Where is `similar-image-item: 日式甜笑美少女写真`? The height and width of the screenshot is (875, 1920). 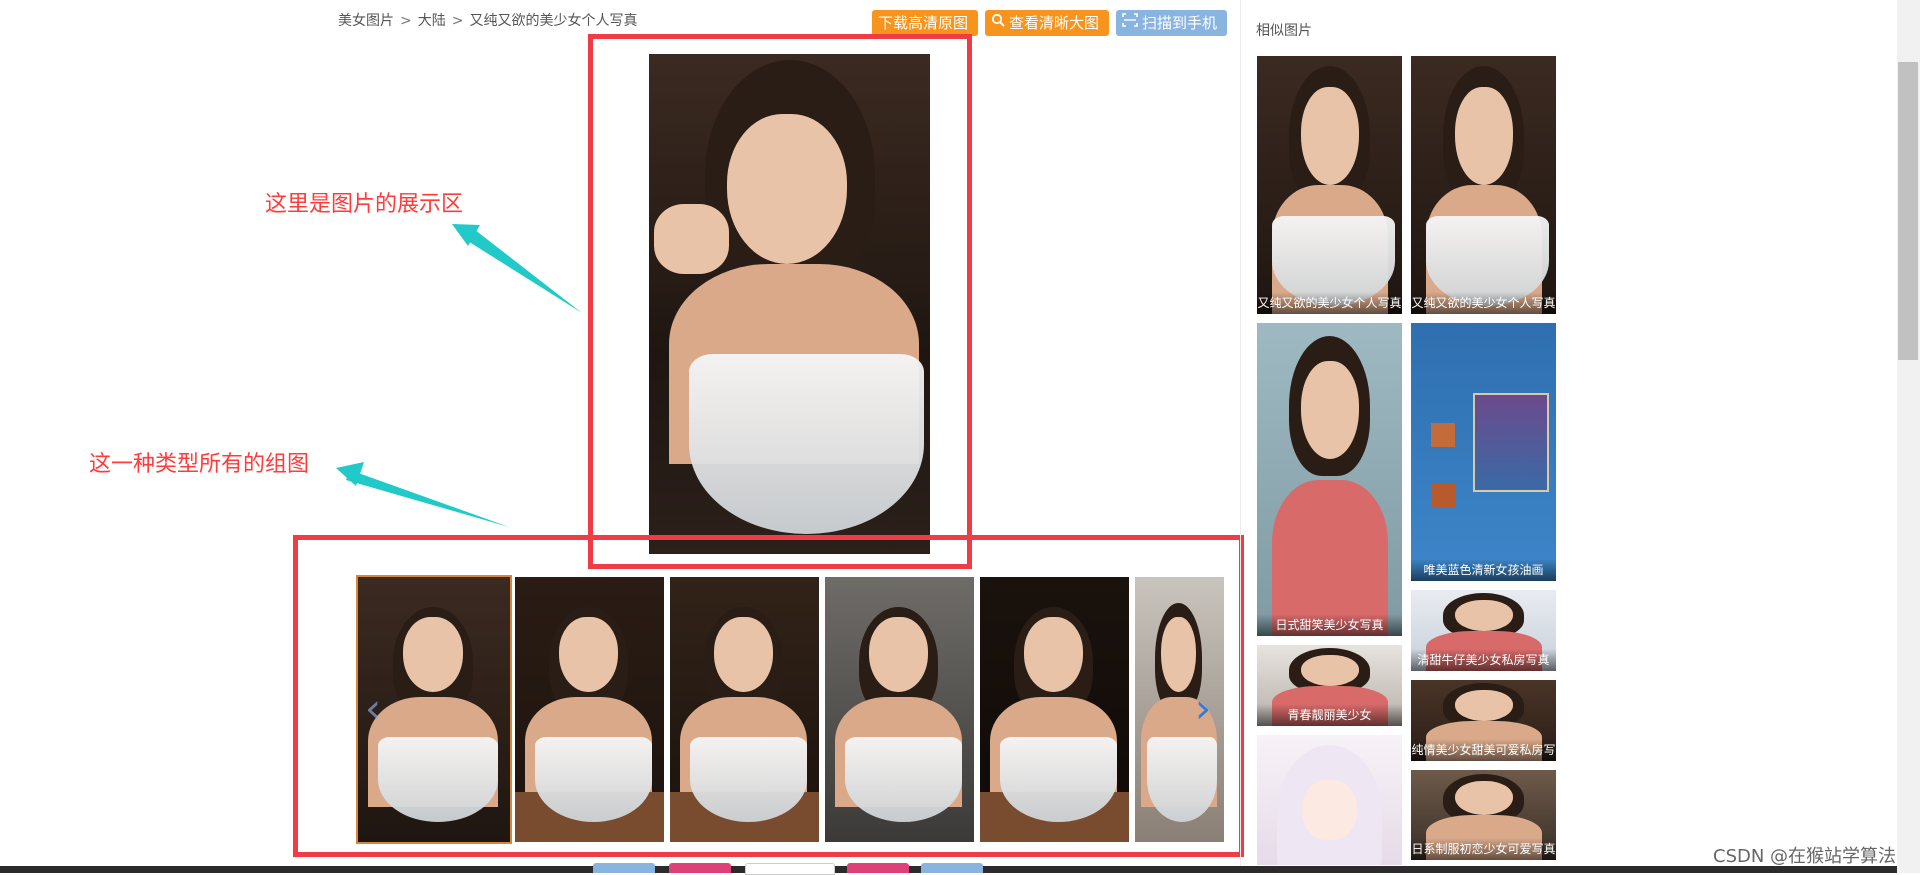 similar-image-item: 日式甜笑美少女写真 is located at coordinates (1329, 479).